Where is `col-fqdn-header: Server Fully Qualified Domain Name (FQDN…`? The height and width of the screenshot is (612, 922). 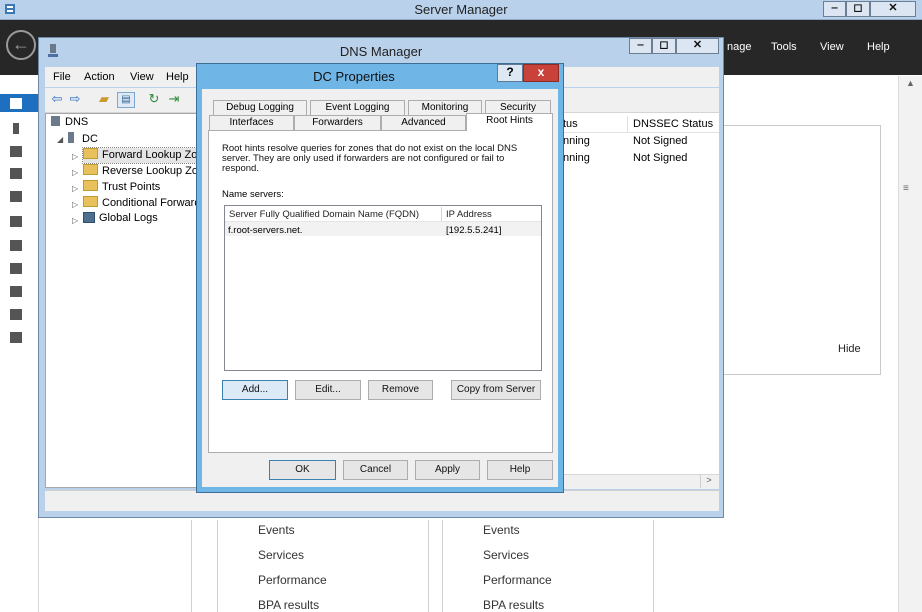
col-fqdn-header: Server Fully Qualified Domain Name (FQDN… is located at coordinates (324, 214).